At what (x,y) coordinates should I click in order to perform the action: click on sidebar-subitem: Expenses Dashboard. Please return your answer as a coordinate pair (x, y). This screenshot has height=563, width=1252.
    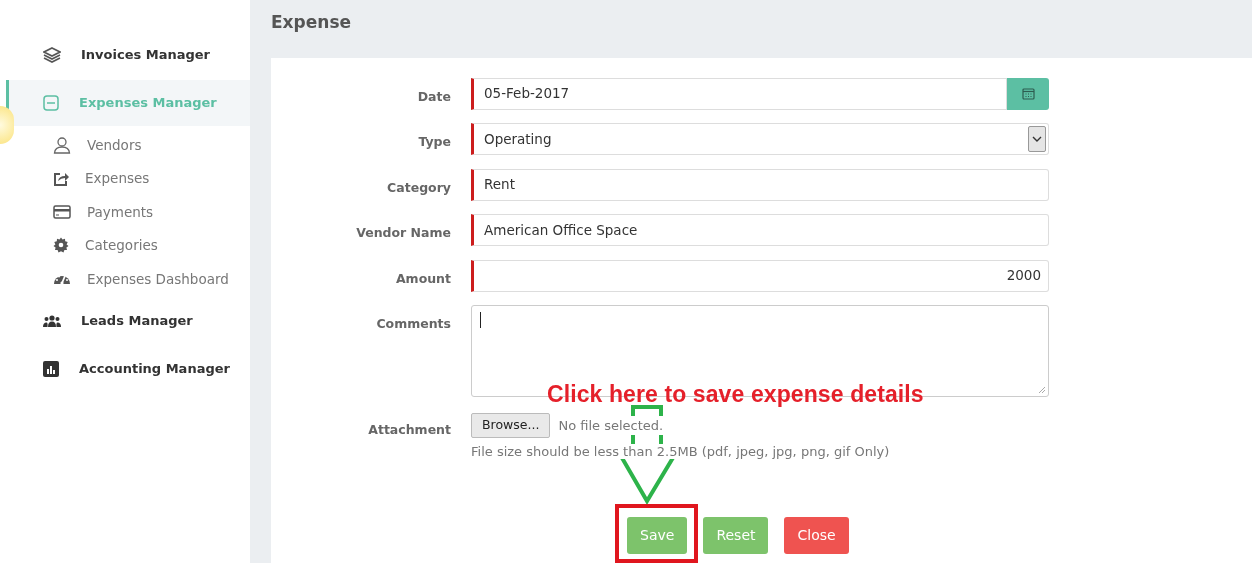
    Looking at the image, I should click on (135, 279).